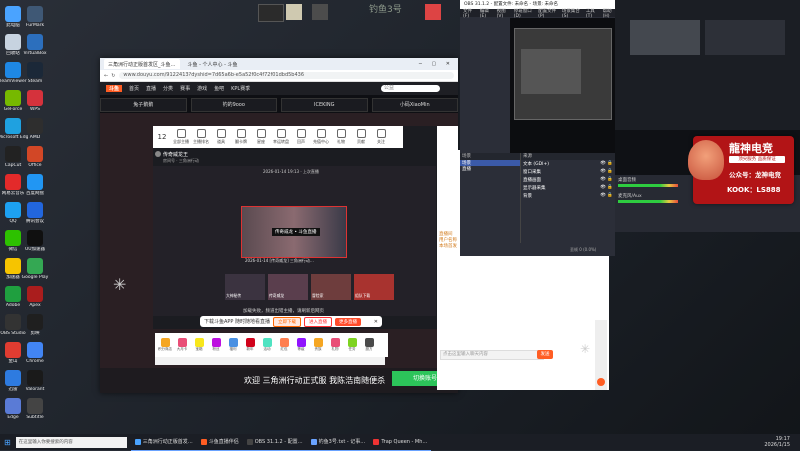 The image size is (800, 451). What do you see at coordinates (592, 13) in the screenshot?
I see `obs-menu-item: 工具(T)` at bounding box center [592, 13].